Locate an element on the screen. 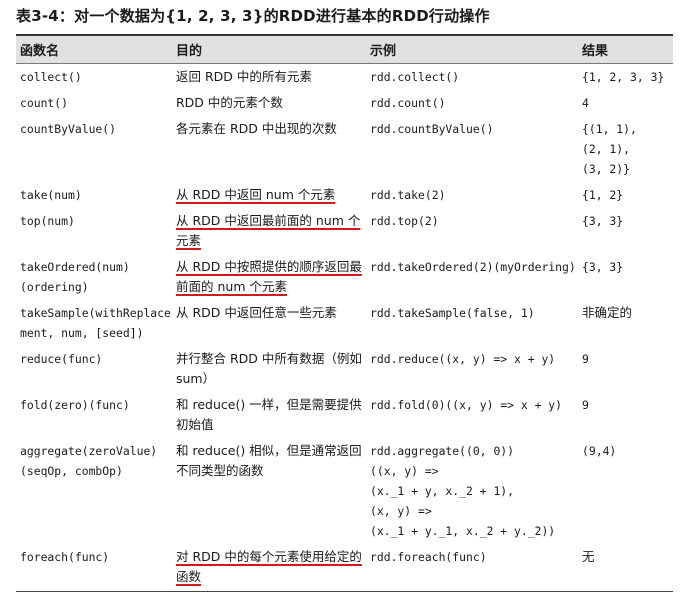 Image resolution: width=689 pixels, height=592 pixels. cell-function-name: reduce(func) is located at coordinates (94, 369).